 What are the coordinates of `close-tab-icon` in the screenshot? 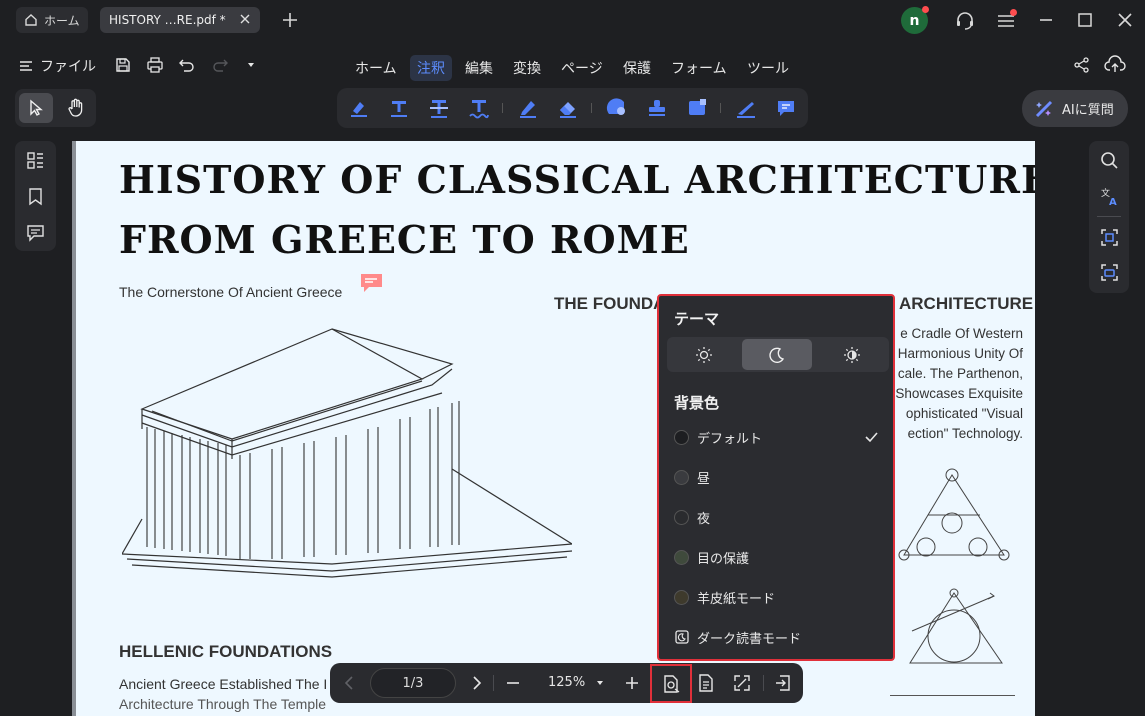 It's located at (245, 19).